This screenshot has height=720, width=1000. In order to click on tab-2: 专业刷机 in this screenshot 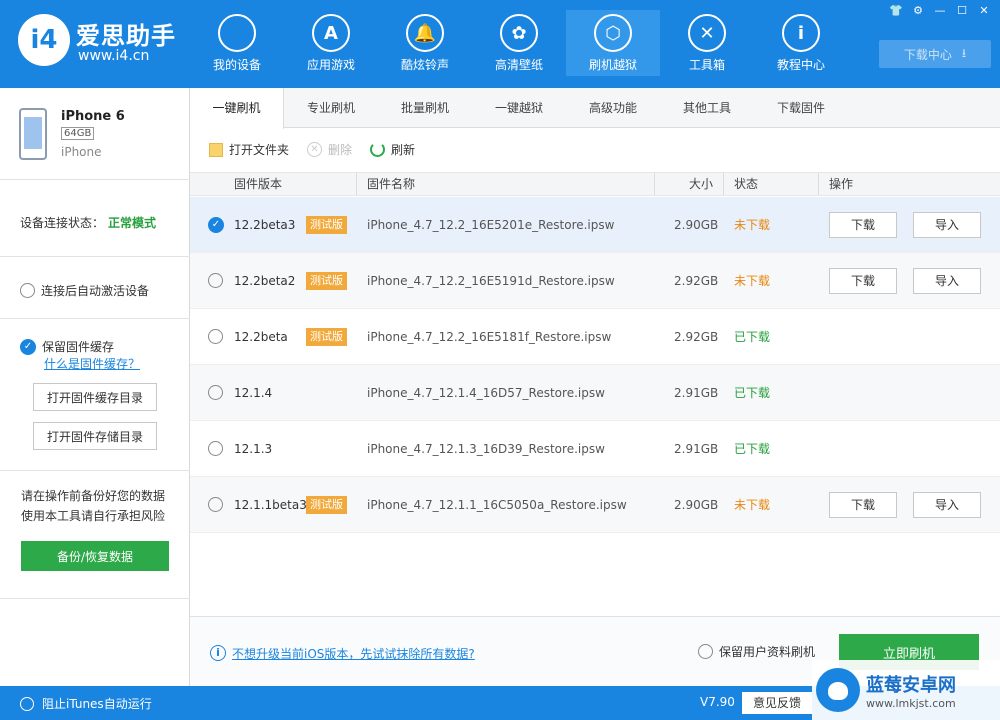, I will do `click(331, 108)`.